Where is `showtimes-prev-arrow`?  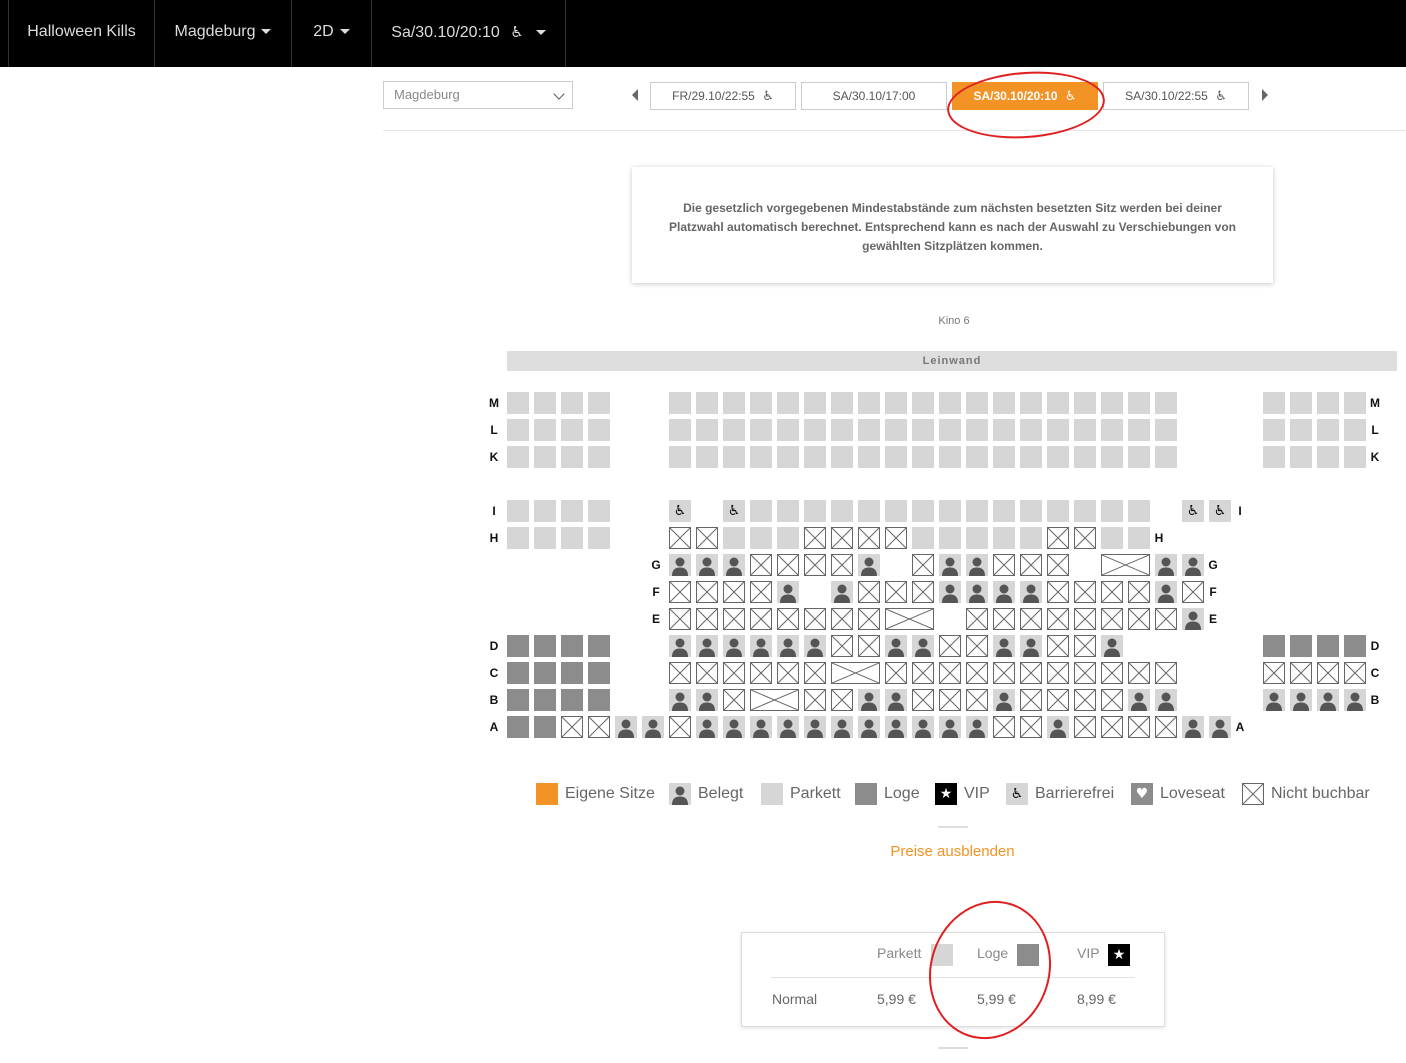
showtimes-prev-arrow is located at coordinates (635, 95).